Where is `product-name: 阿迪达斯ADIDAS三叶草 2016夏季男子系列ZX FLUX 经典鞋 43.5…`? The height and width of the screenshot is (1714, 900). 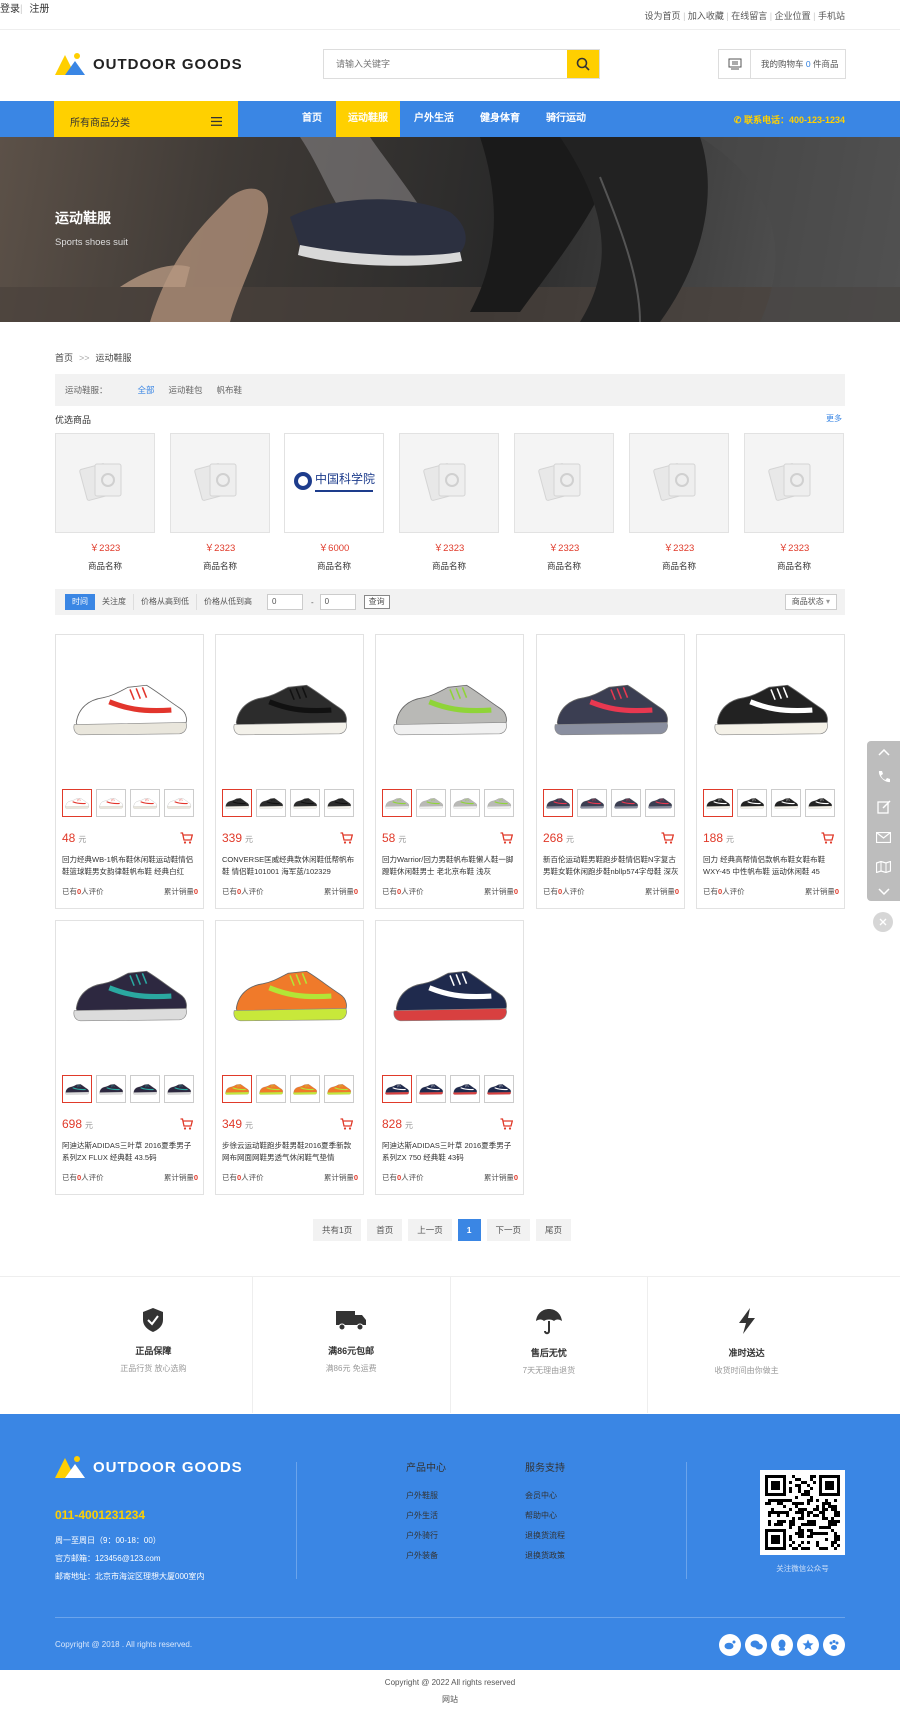 product-name: 阿迪达斯ADIDAS三叶草 2016夏季男子系列ZX FLUX 经典鞋 43.5… is located at coordinates (130, 1152).